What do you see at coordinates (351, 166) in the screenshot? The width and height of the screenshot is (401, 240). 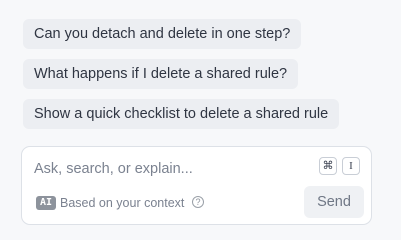 I see `i-key-icon: I` at bounding box center [351, 166].